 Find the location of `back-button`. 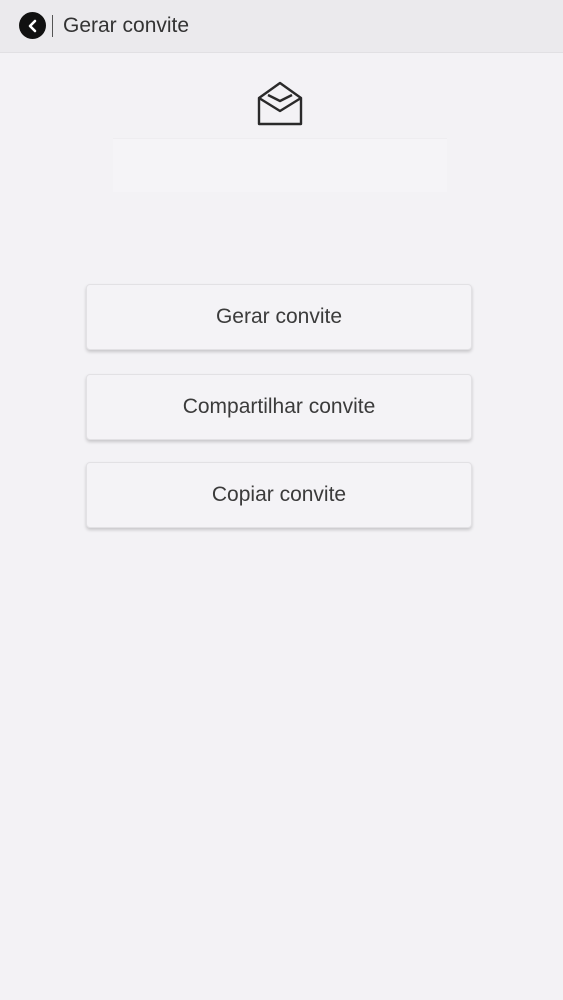

back-button is located at coordinates (32, 25).